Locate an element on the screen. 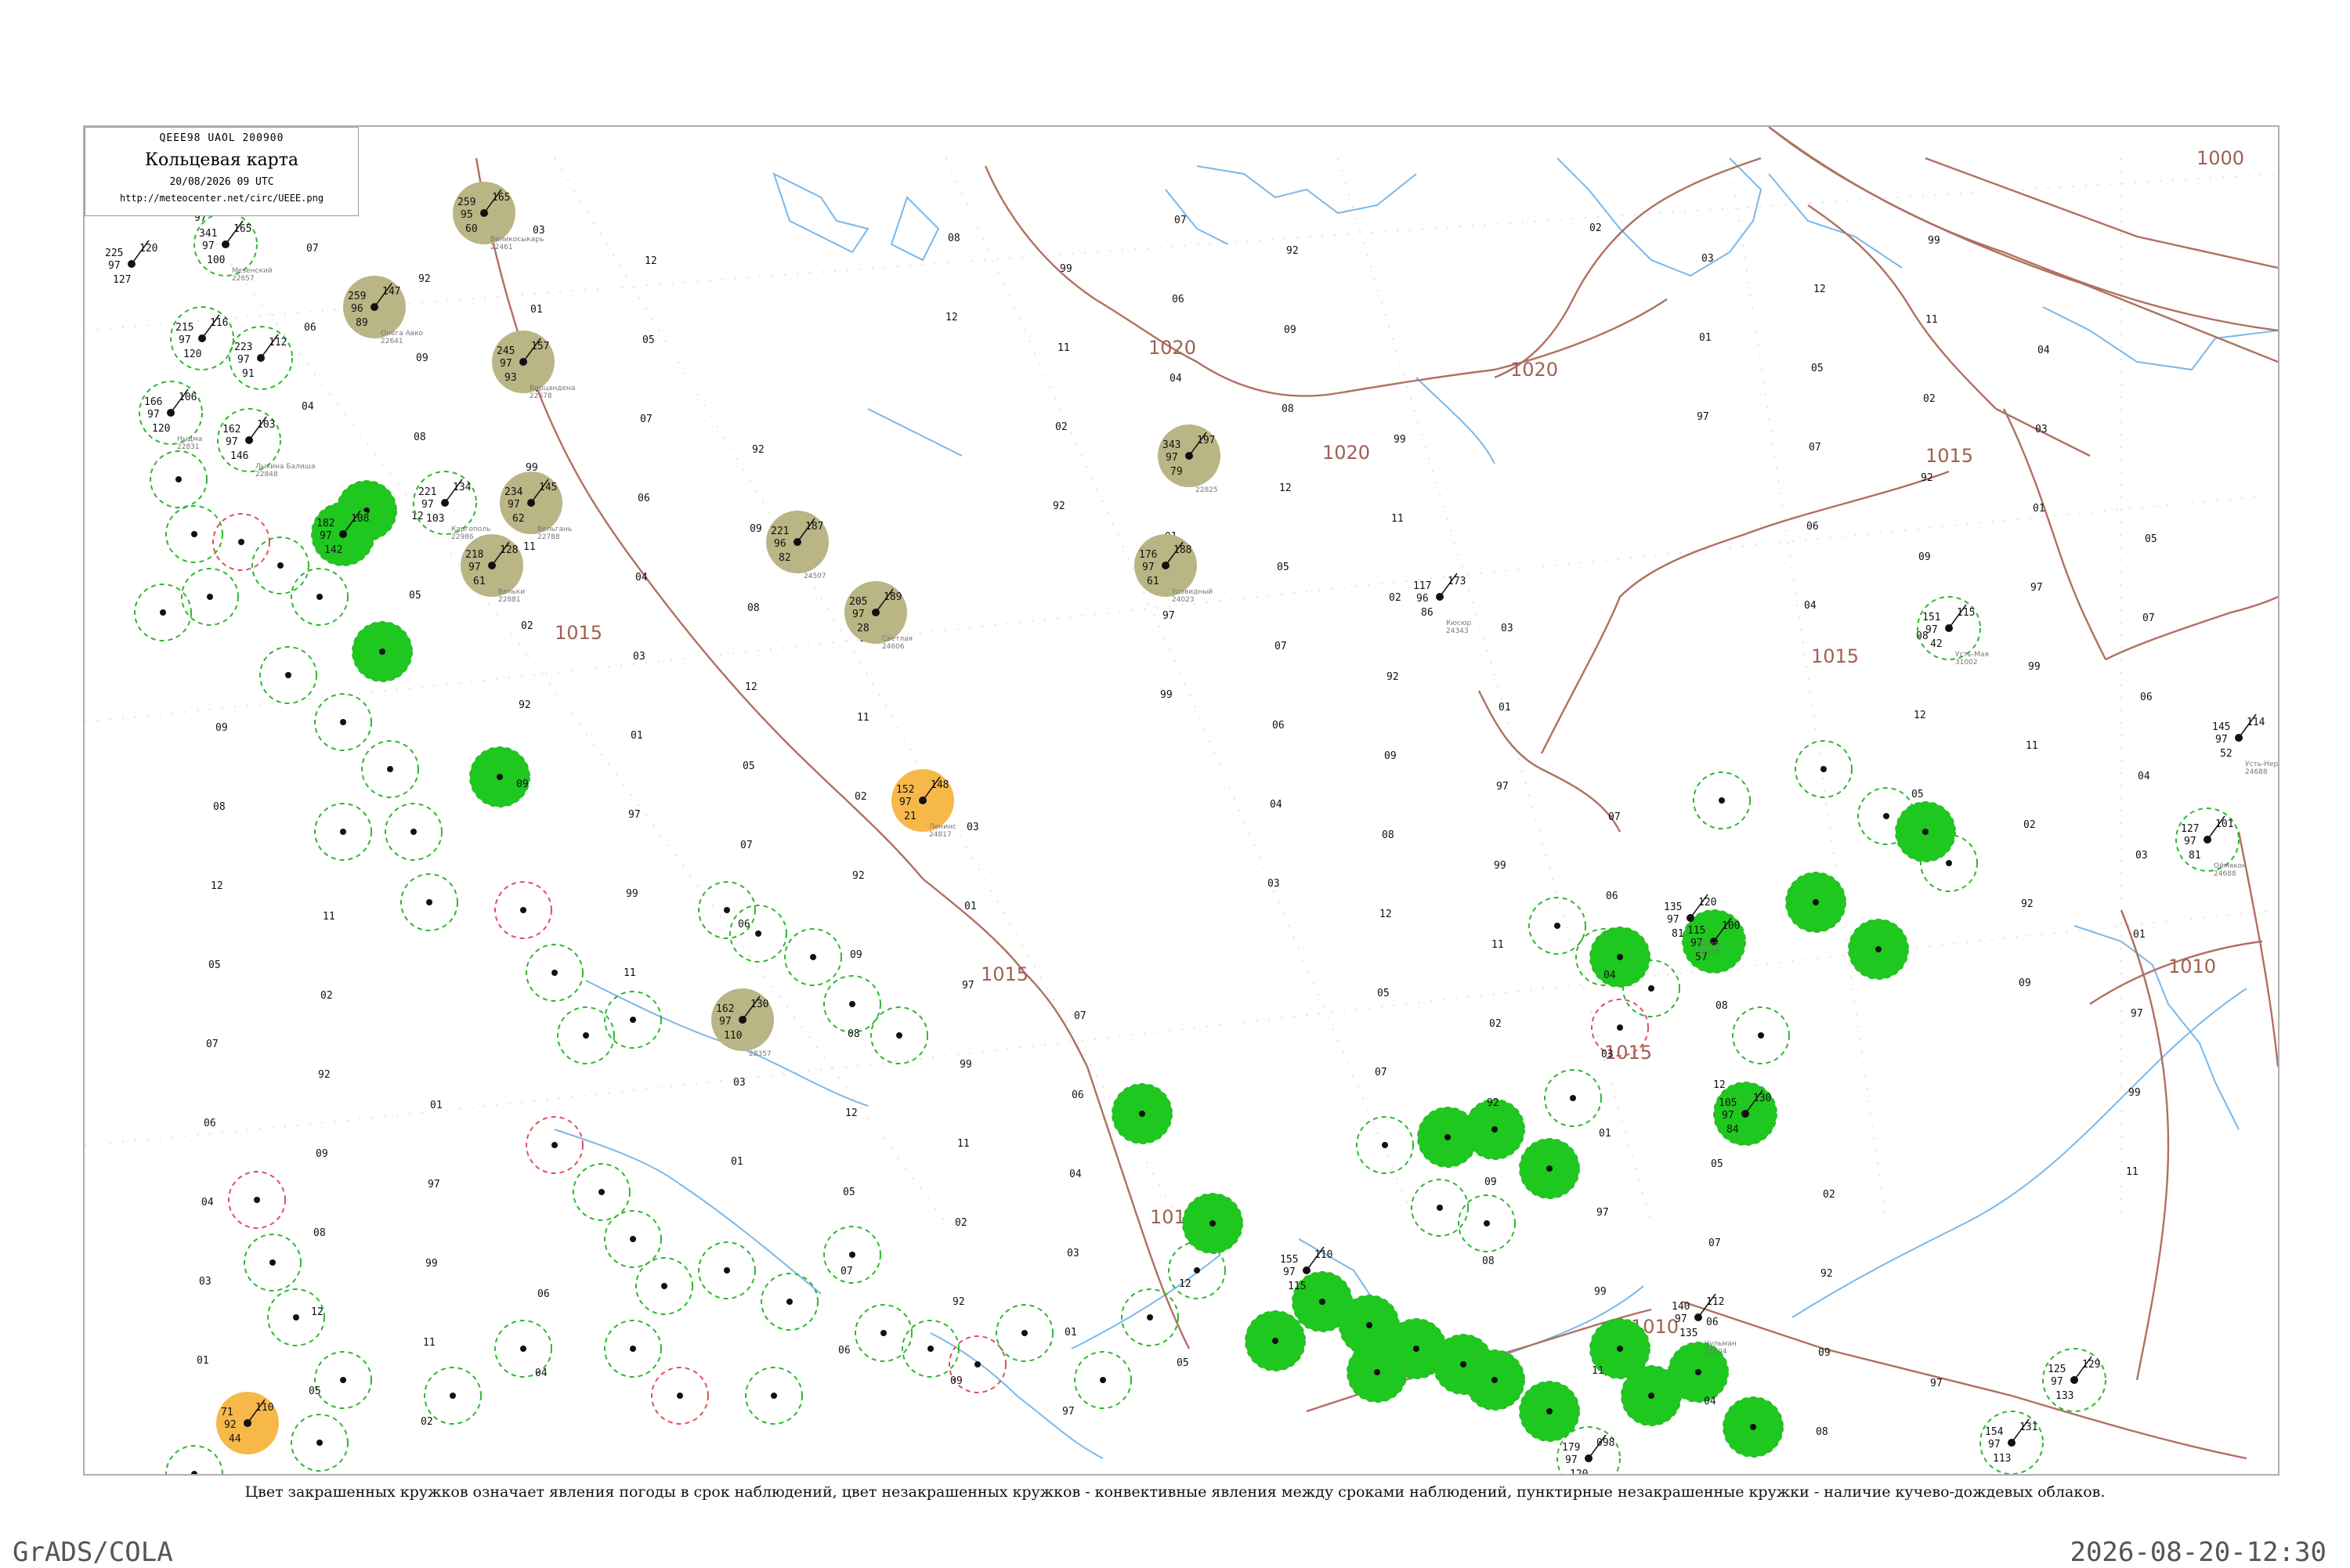 The width and height of the screenshot is (2350, 1568). station-name: Вельгань is located at coordinates (555, 529).